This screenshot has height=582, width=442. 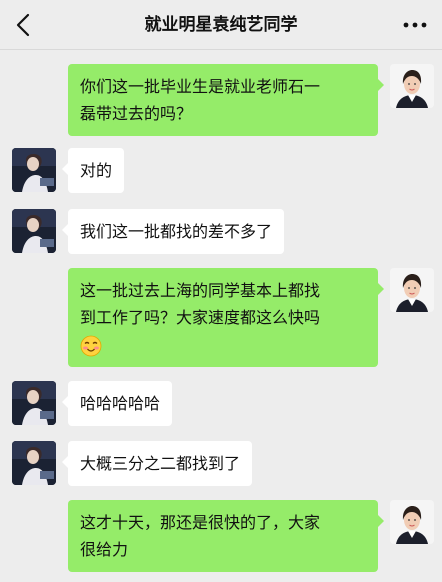 I want to click on chevron-left-icon, so click(x=24, y=25).